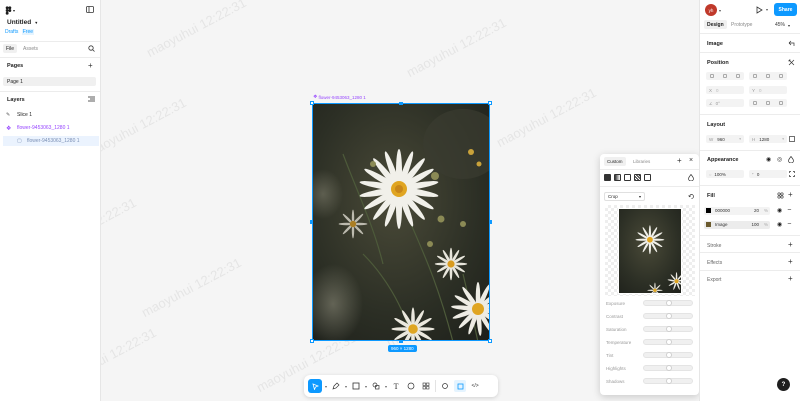  Describe the element at coordinates (725, 103) in the screenshot. I see `rotation-field: ∠ 0°` at that location.